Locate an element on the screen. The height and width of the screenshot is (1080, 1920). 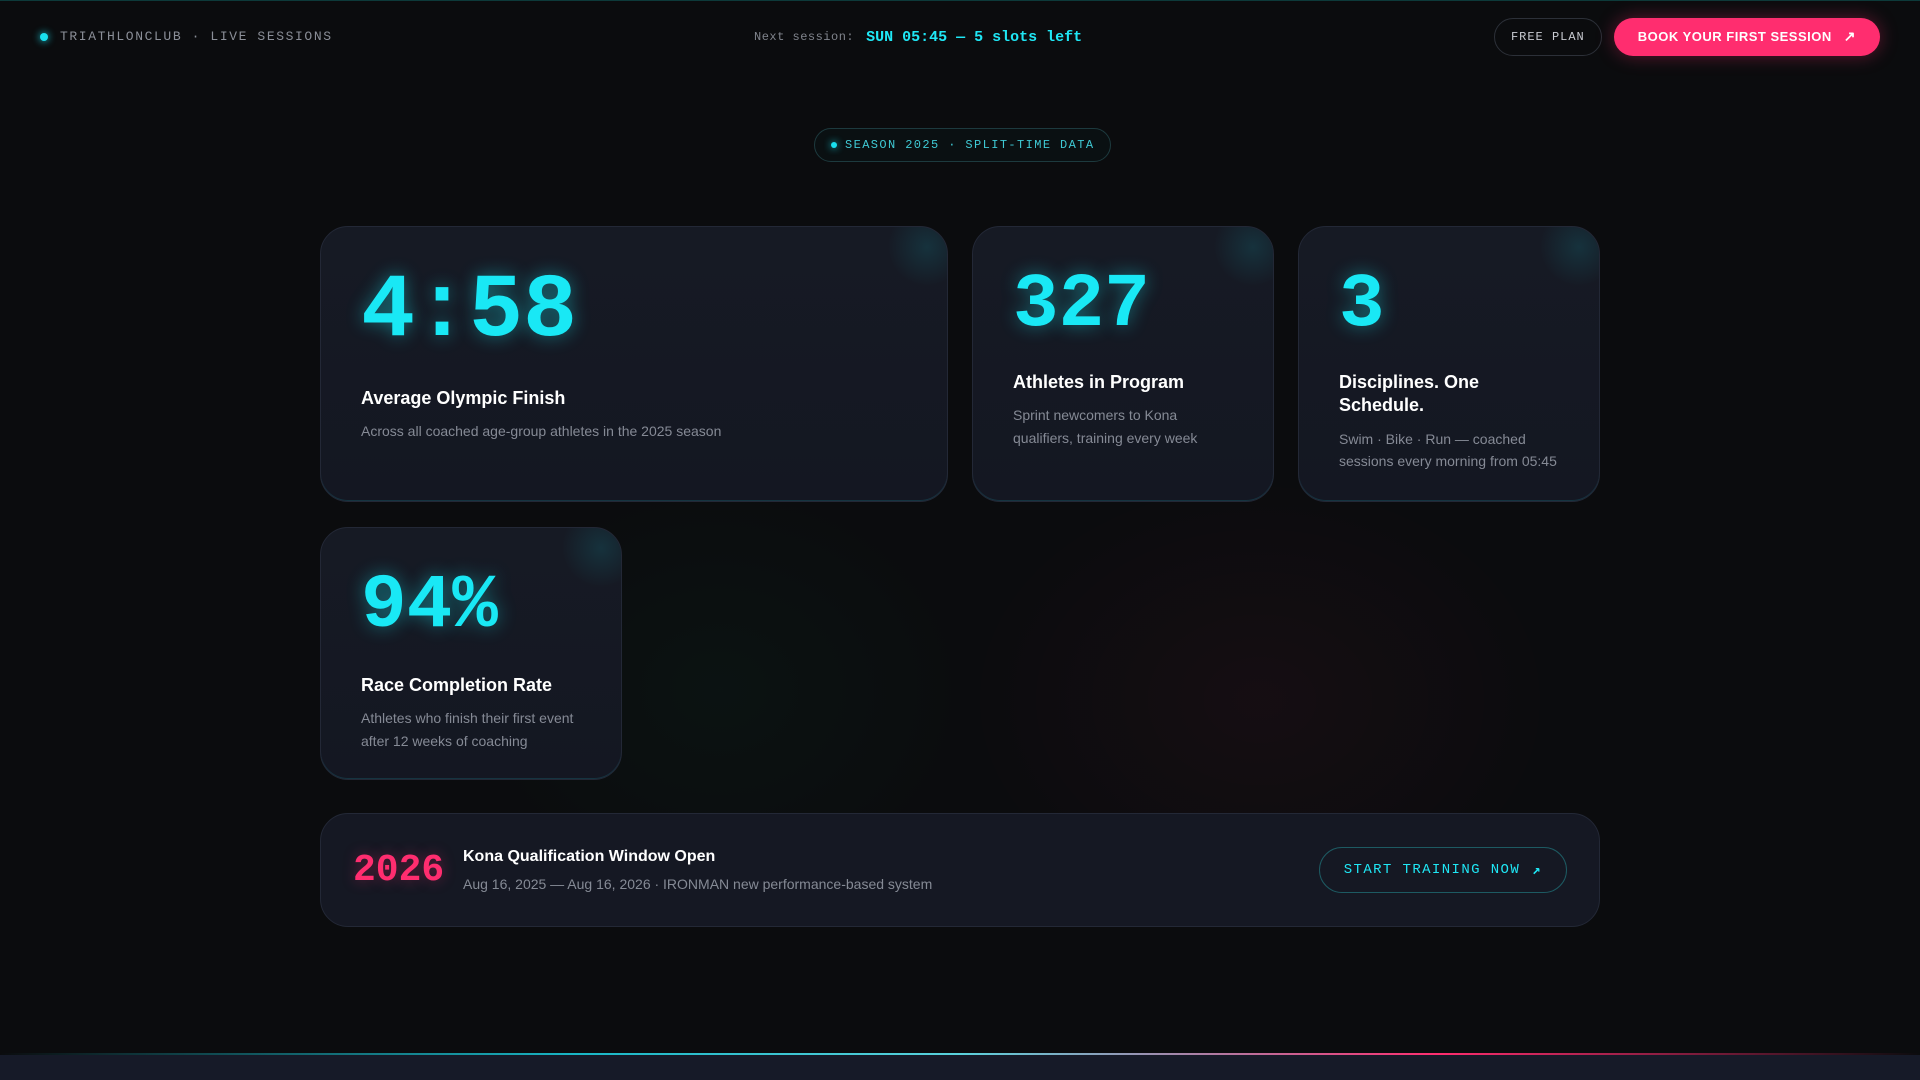
season-pill: SEASON 2025 · SPLIT-TIME DATA is located at coordinates (963, 145).